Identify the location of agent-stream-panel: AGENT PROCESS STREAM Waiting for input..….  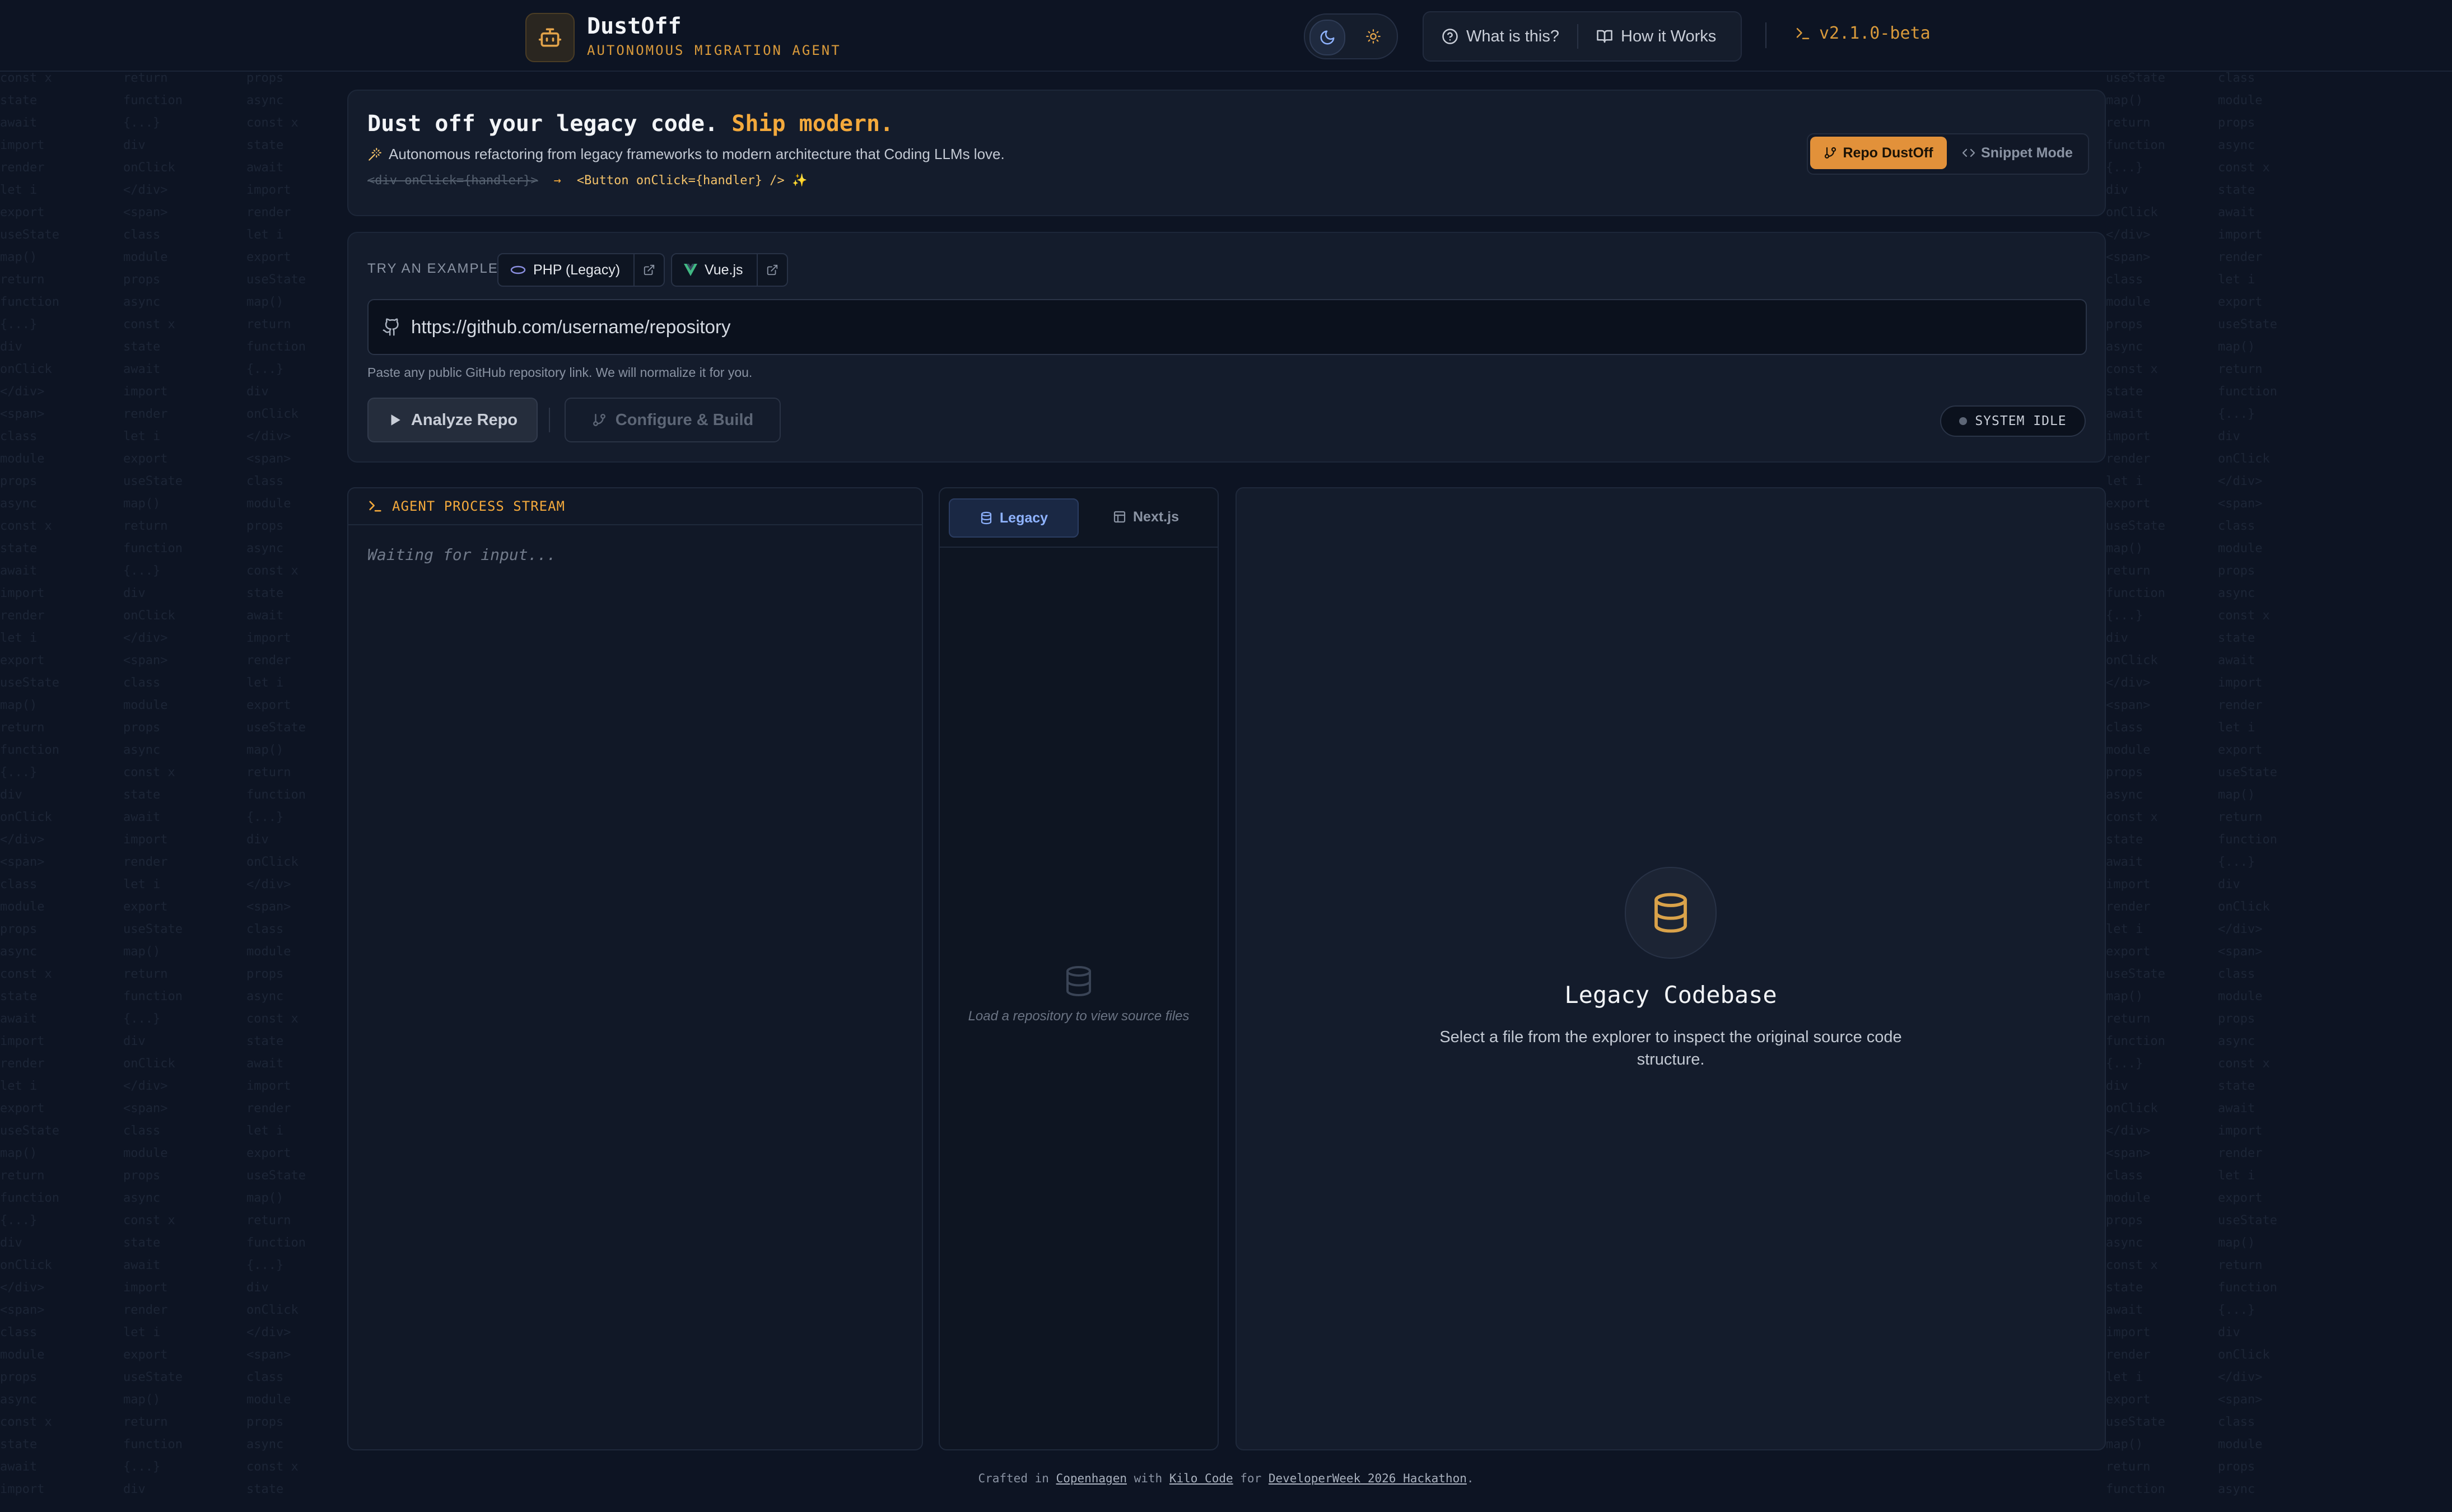
(635, 969).